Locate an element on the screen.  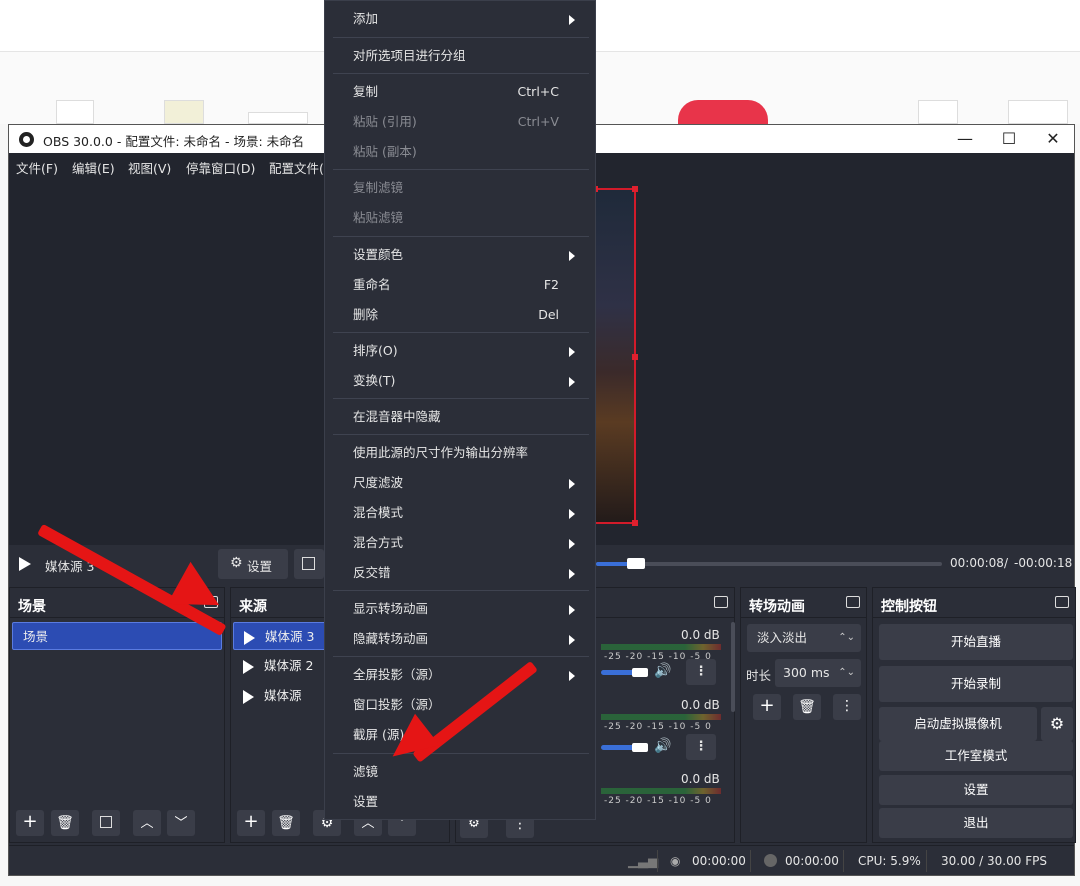
menu-item-filters: 滤镜 is located at coordinates (468, 772).